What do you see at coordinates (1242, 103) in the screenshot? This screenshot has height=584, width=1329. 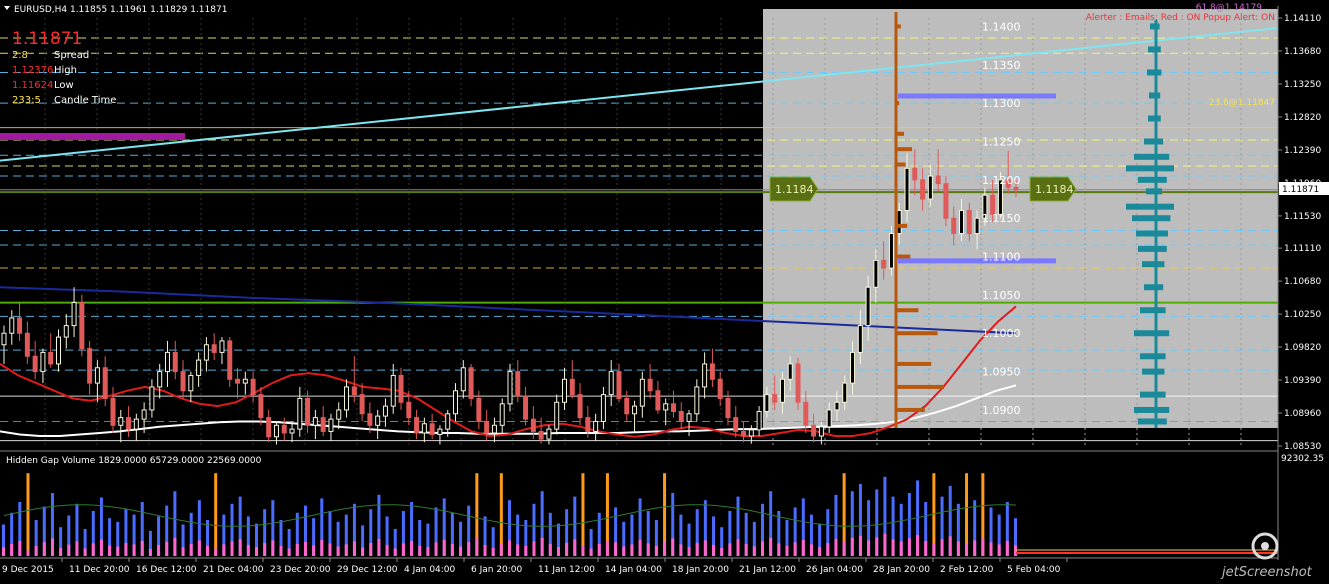 I see `fib-mid-label: 23.6@1.11847` at bounding box center [1242, 103].